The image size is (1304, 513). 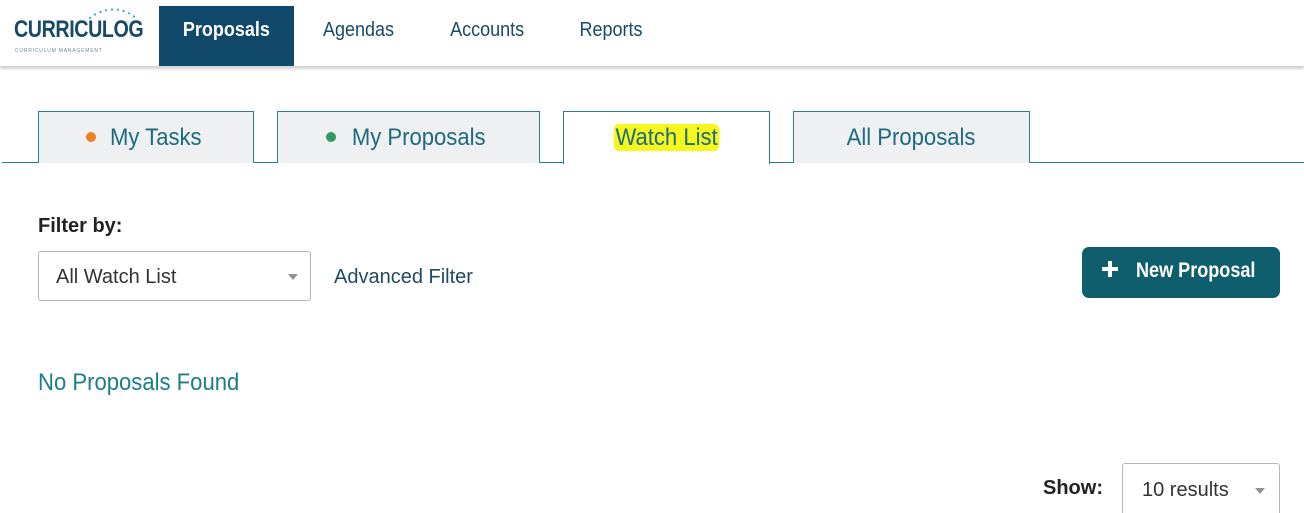 What do you see at coordinates (156, 137) in the screenshot?
I see `tab-my-tasks-label: My Tasks` at bounding box center [156, 137].